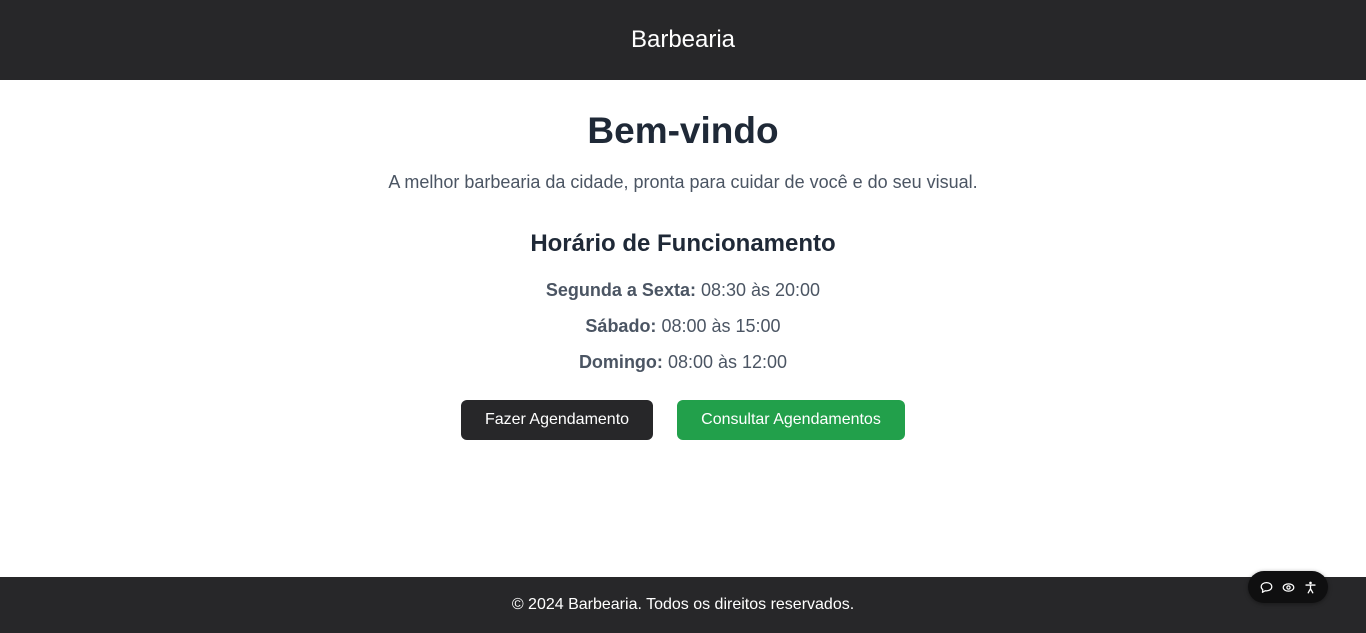 The height and width of the screenshot is (633, 1366). I want to click on site-header: Barbearia, so click(683, 40).